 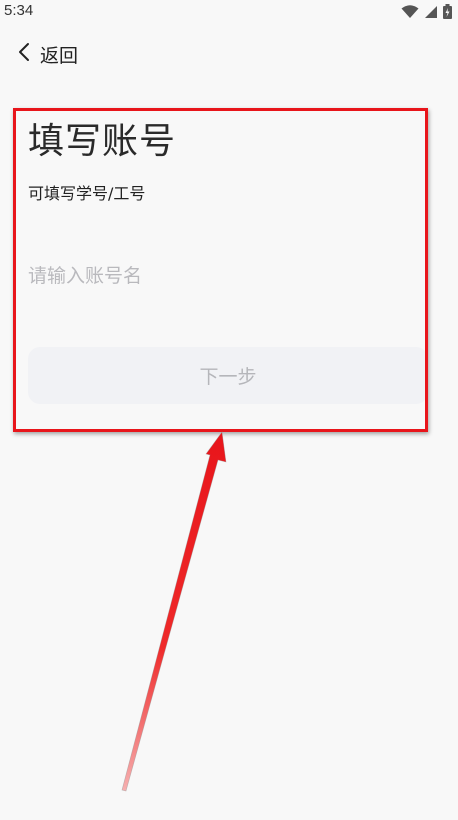 I want to click on status-icons, so click(x=426, y=13).